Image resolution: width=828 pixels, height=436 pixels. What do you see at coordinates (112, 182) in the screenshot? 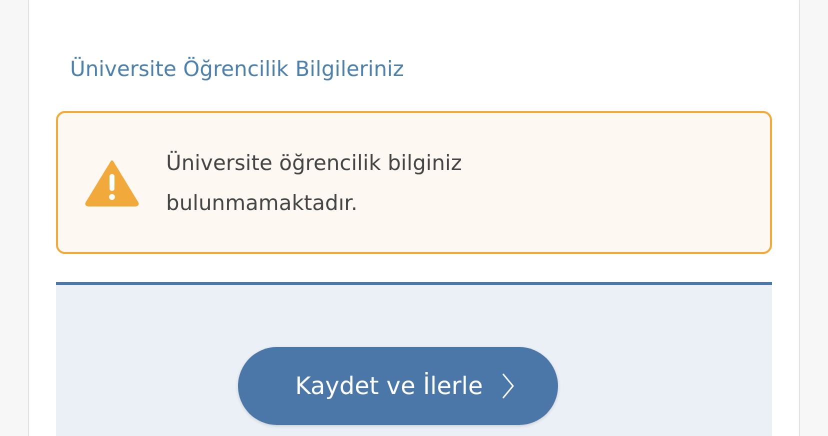
I see `warning-icon` at bounding box center [112, 182].